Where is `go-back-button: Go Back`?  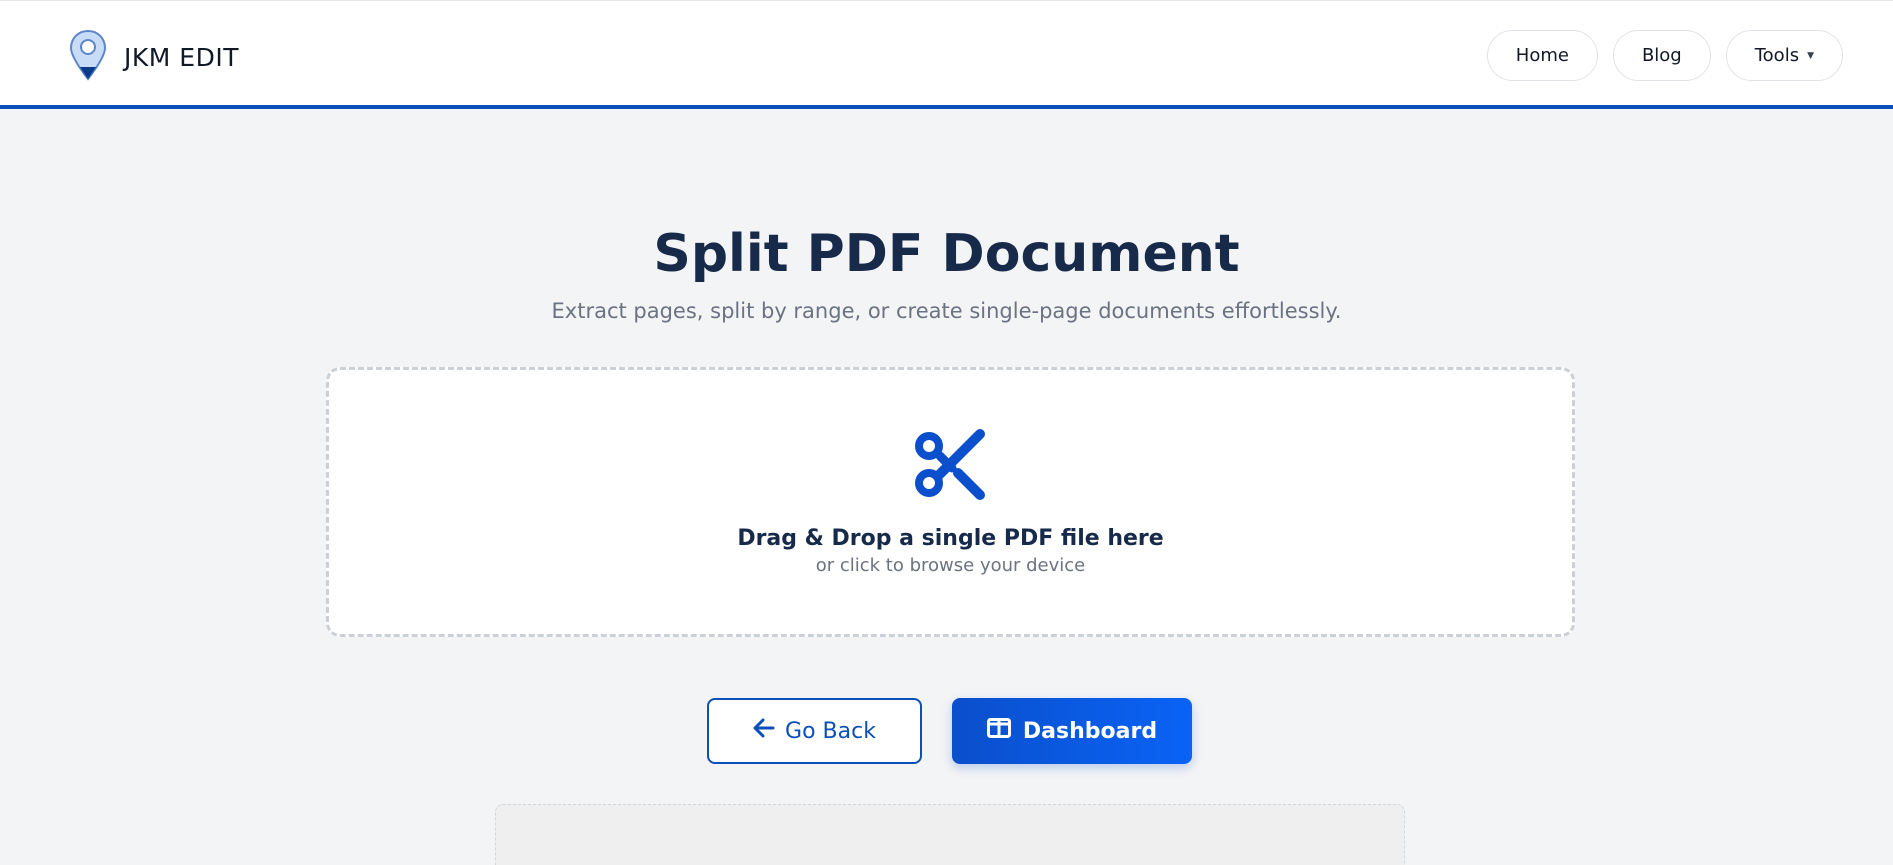 go-back-button: Go Back is located at coordinates (814, 731).